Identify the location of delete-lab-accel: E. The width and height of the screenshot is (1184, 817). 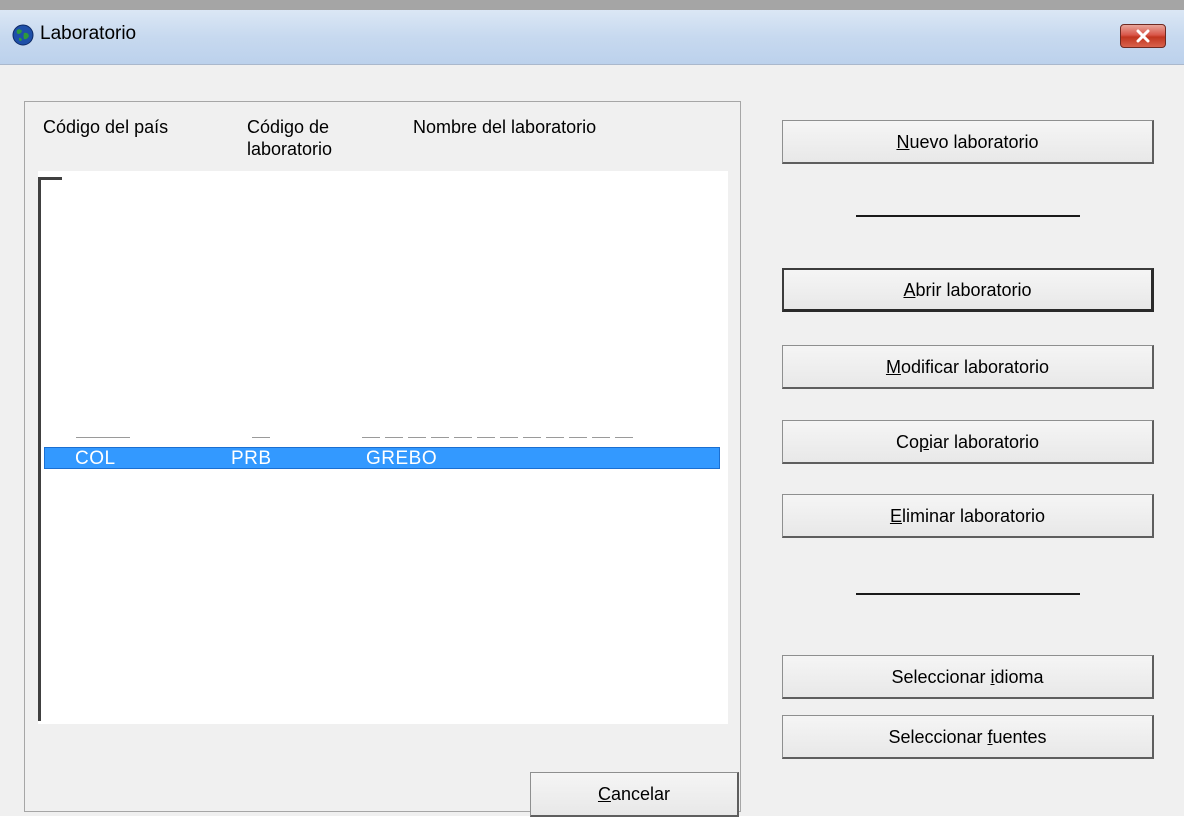
(895, 515).